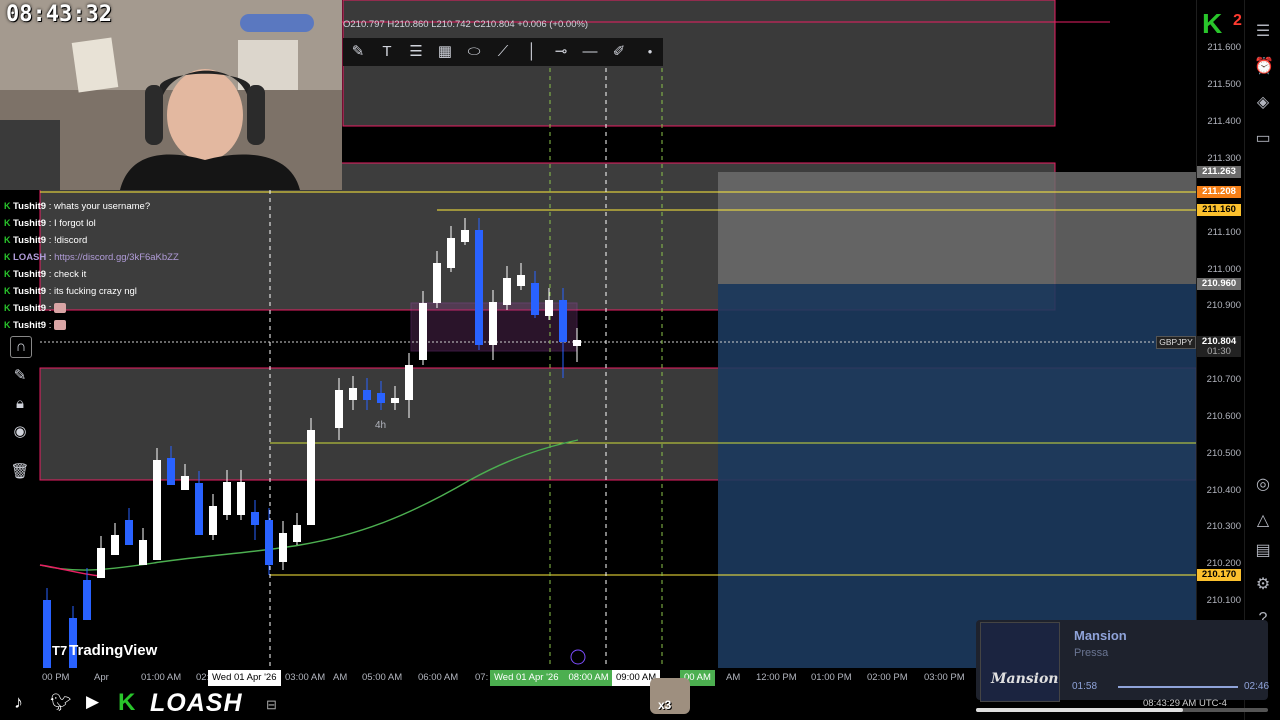 This screenshot has width=1280, height=720. I want to click on eye-icon: ◉, so click(20, 432).